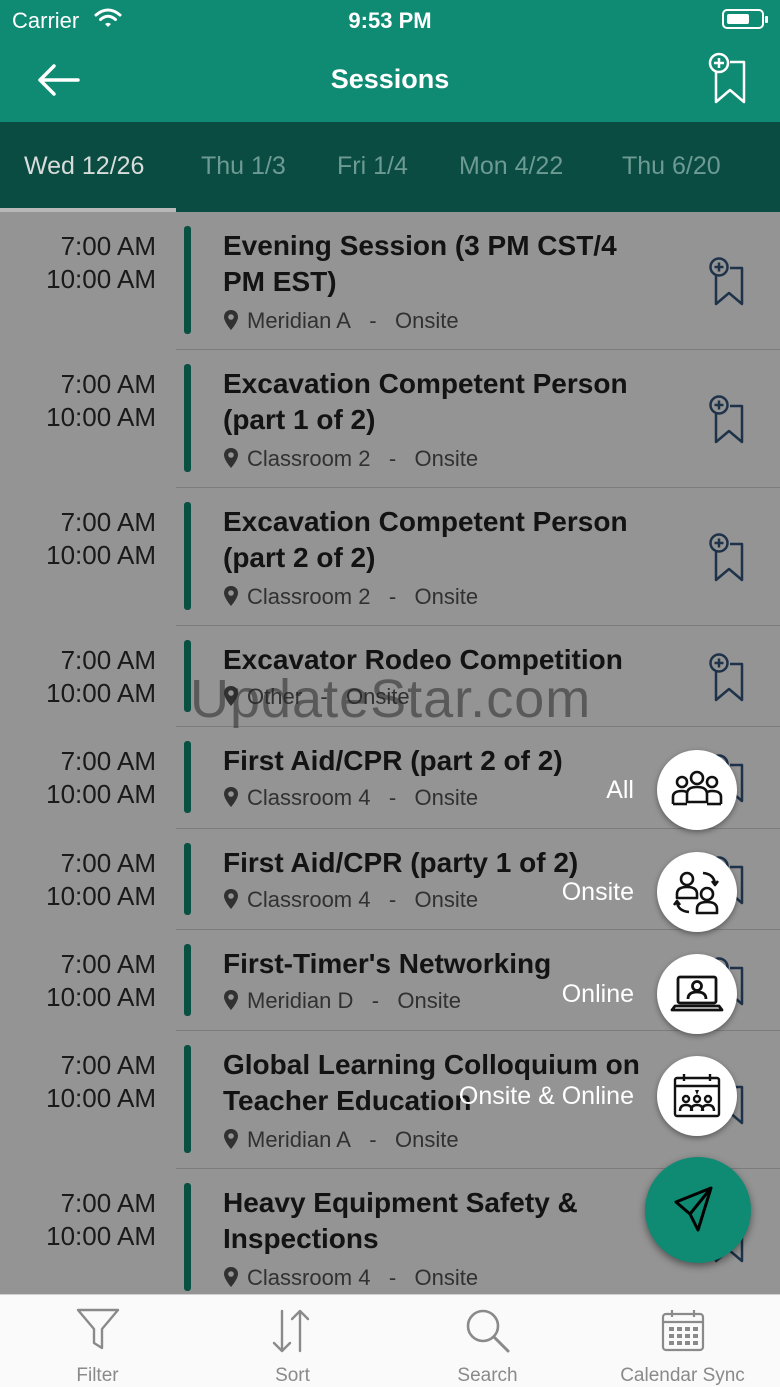 The width and height of the screenshot is (780, 1387). What do you see at coordinates (546, 1096) in the screenshot?
I see `fab-label-onsite-online: Onsite & Online` at bounding box center [546, 1096].